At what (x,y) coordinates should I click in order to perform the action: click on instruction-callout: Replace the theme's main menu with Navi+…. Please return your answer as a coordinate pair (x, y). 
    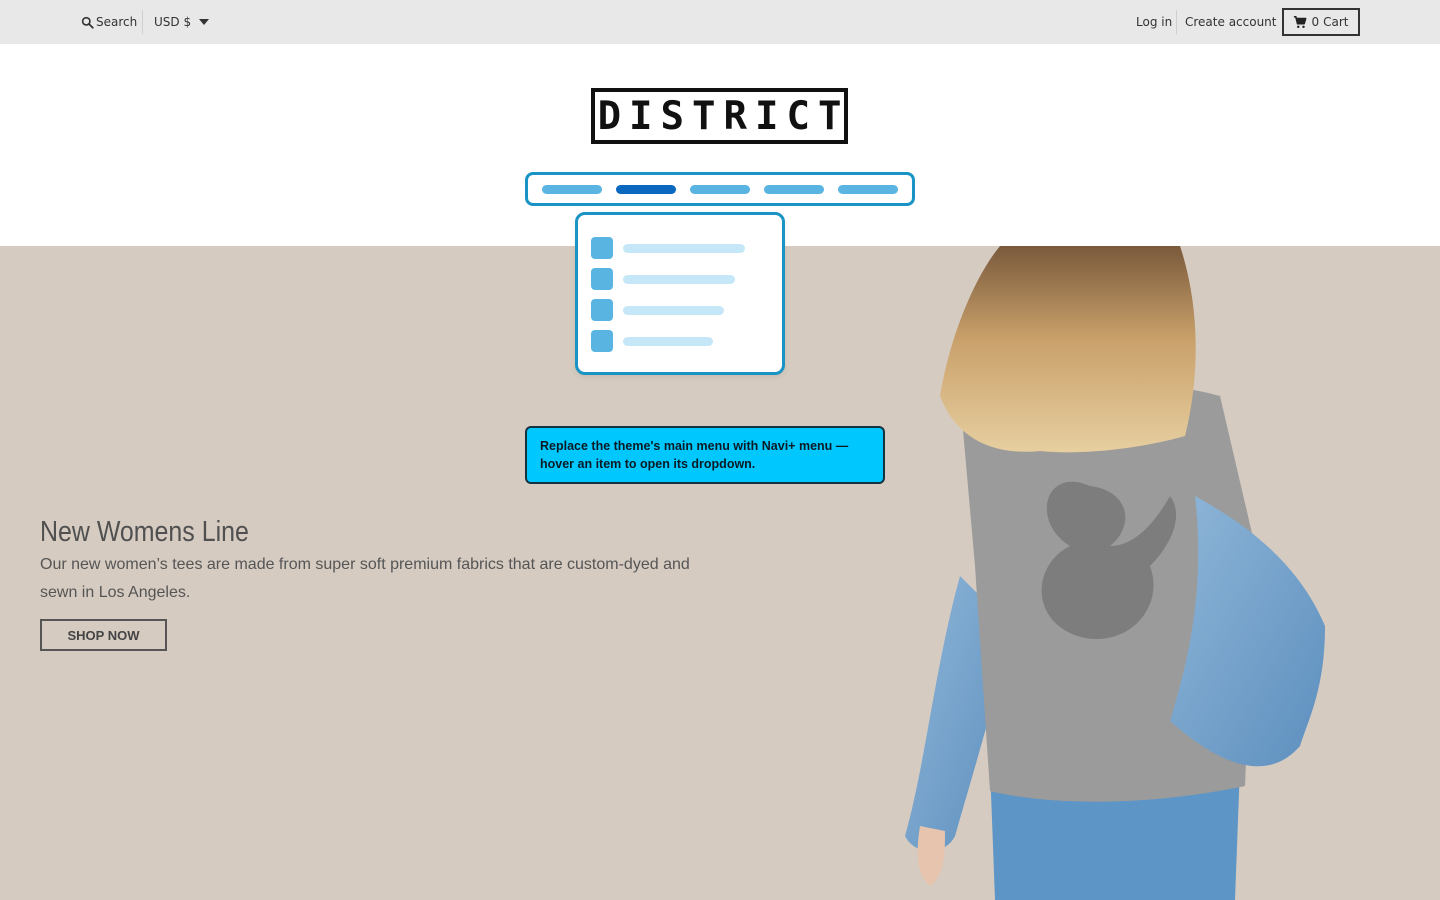
    Looking at the image, I should click on (705, 455).